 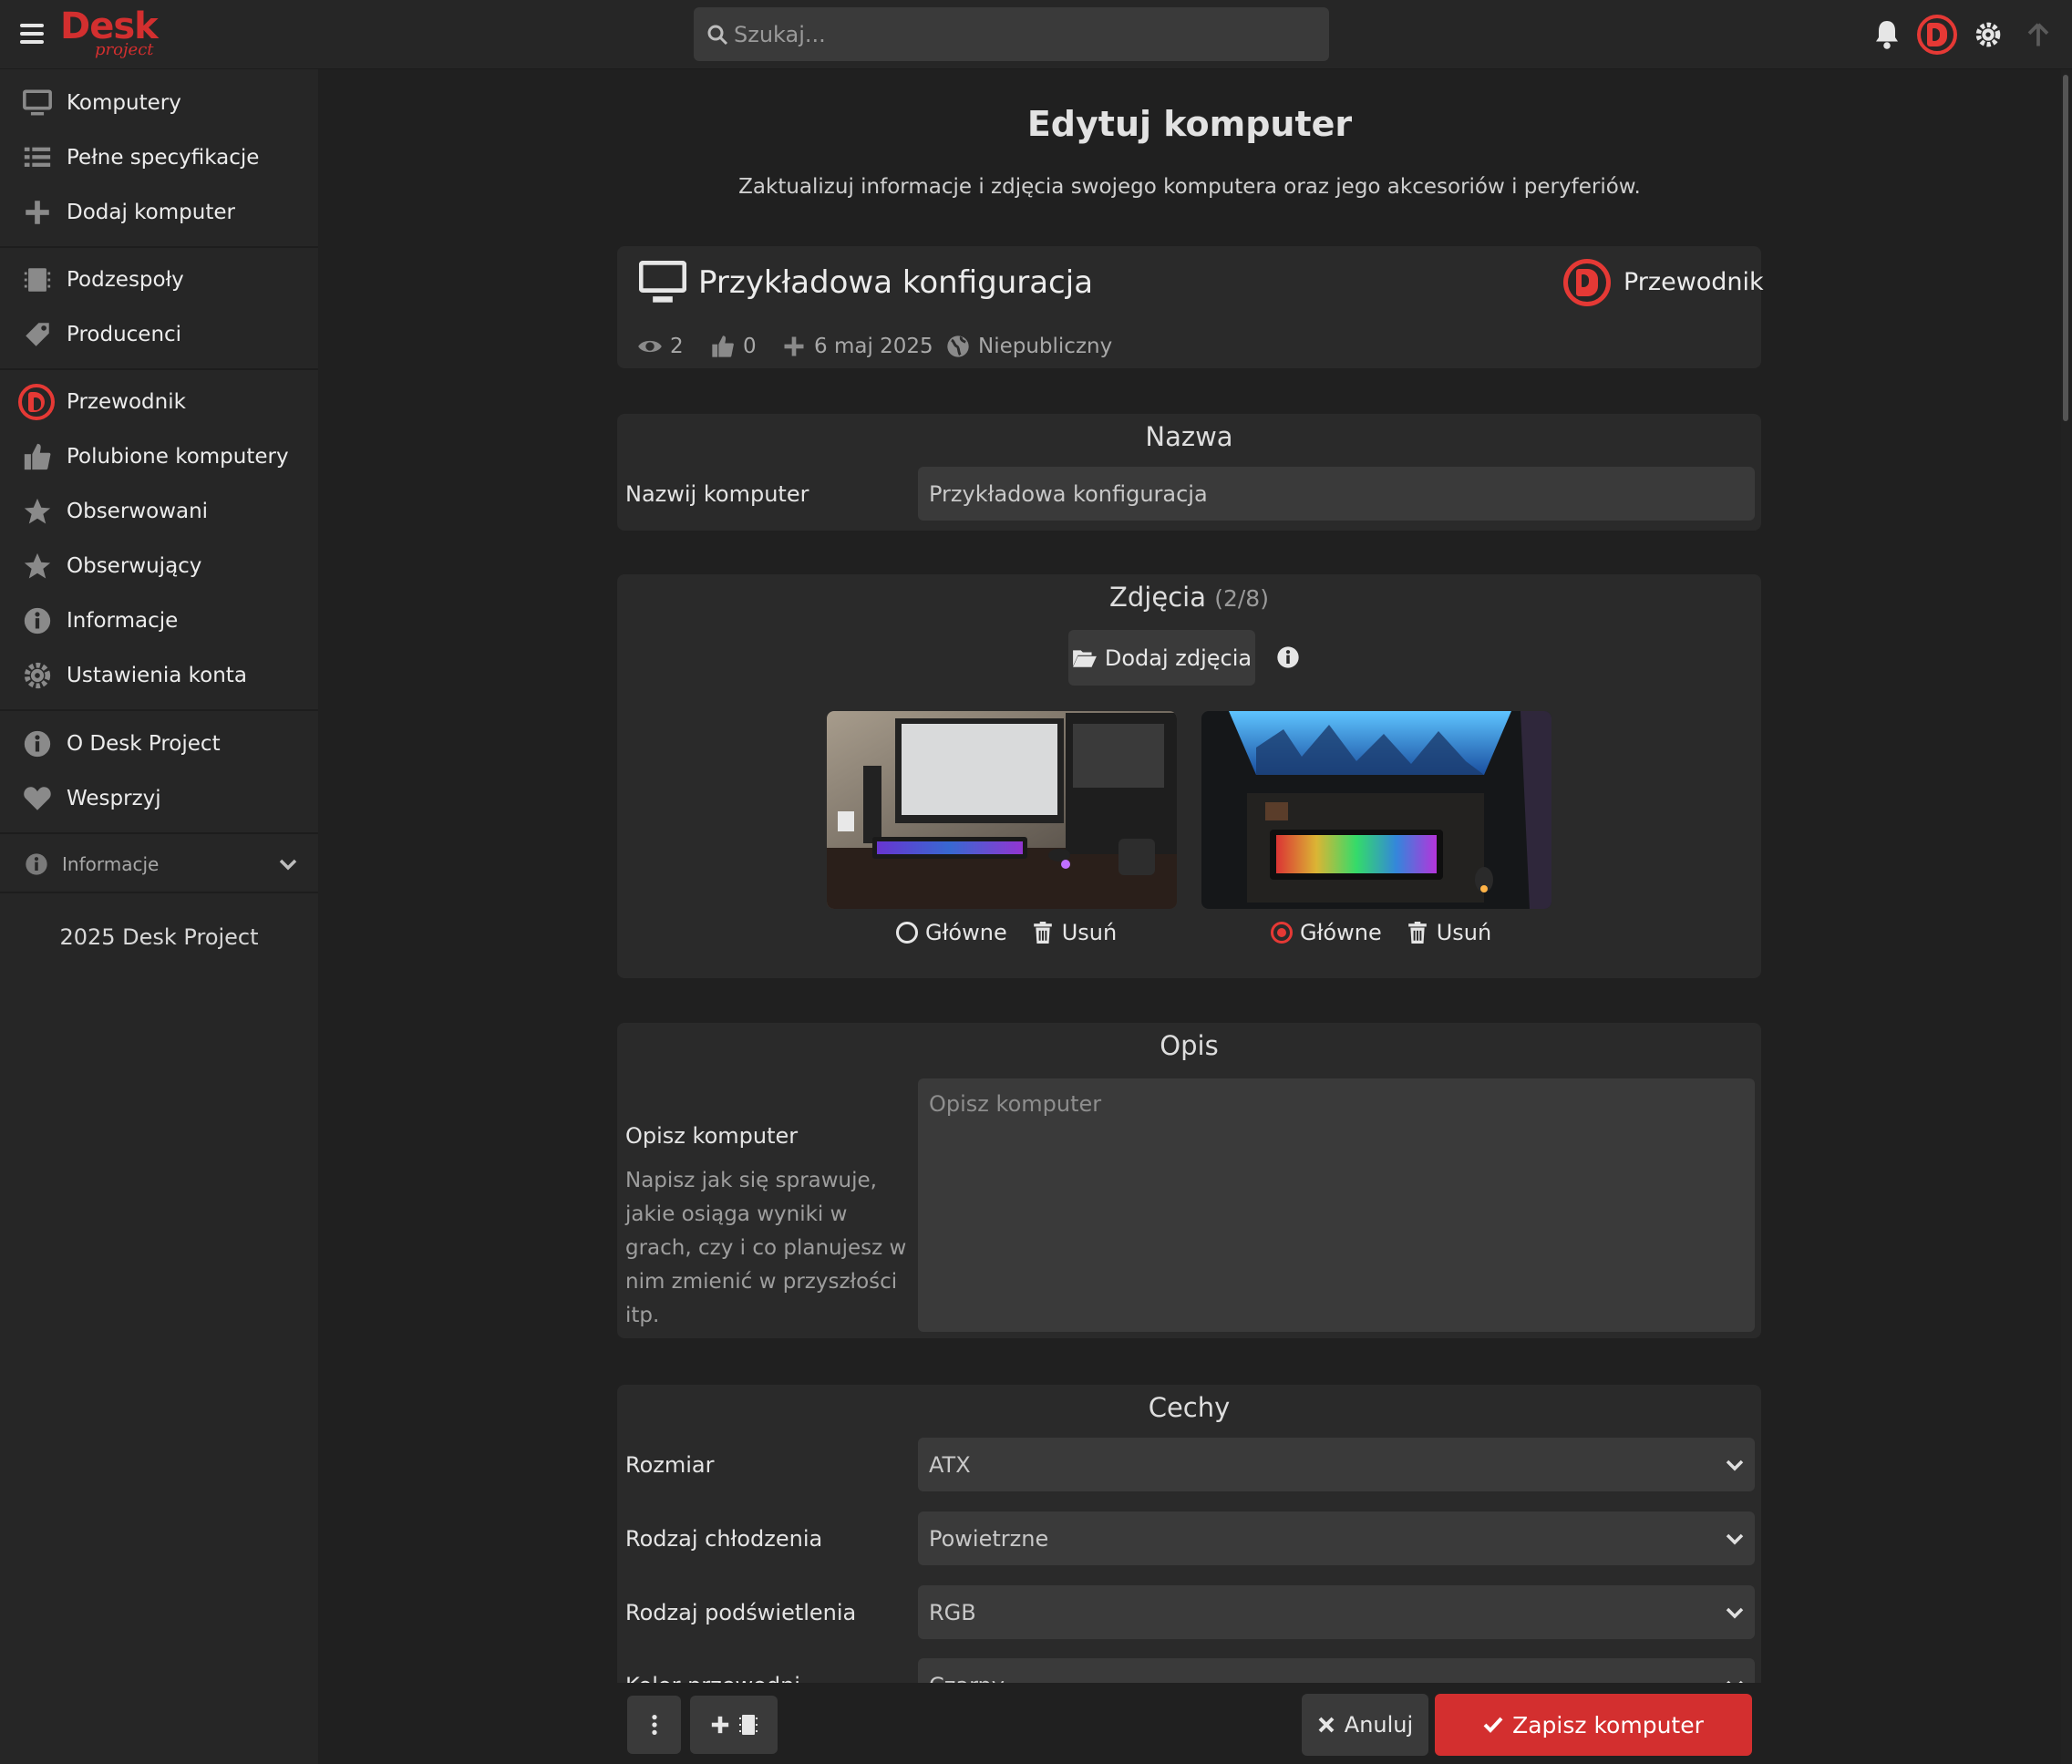 I want to click on computer-name: Przykładowa konfiguracja, so click(x=896, y=282).